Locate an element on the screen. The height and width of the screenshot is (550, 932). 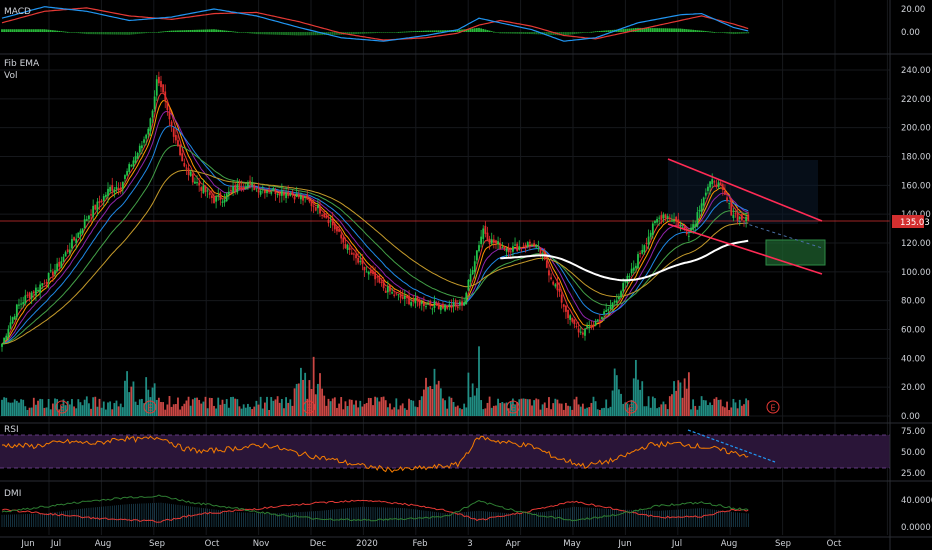
dmi-tick-label: 40.0000 is located at coordinates (916, 501).